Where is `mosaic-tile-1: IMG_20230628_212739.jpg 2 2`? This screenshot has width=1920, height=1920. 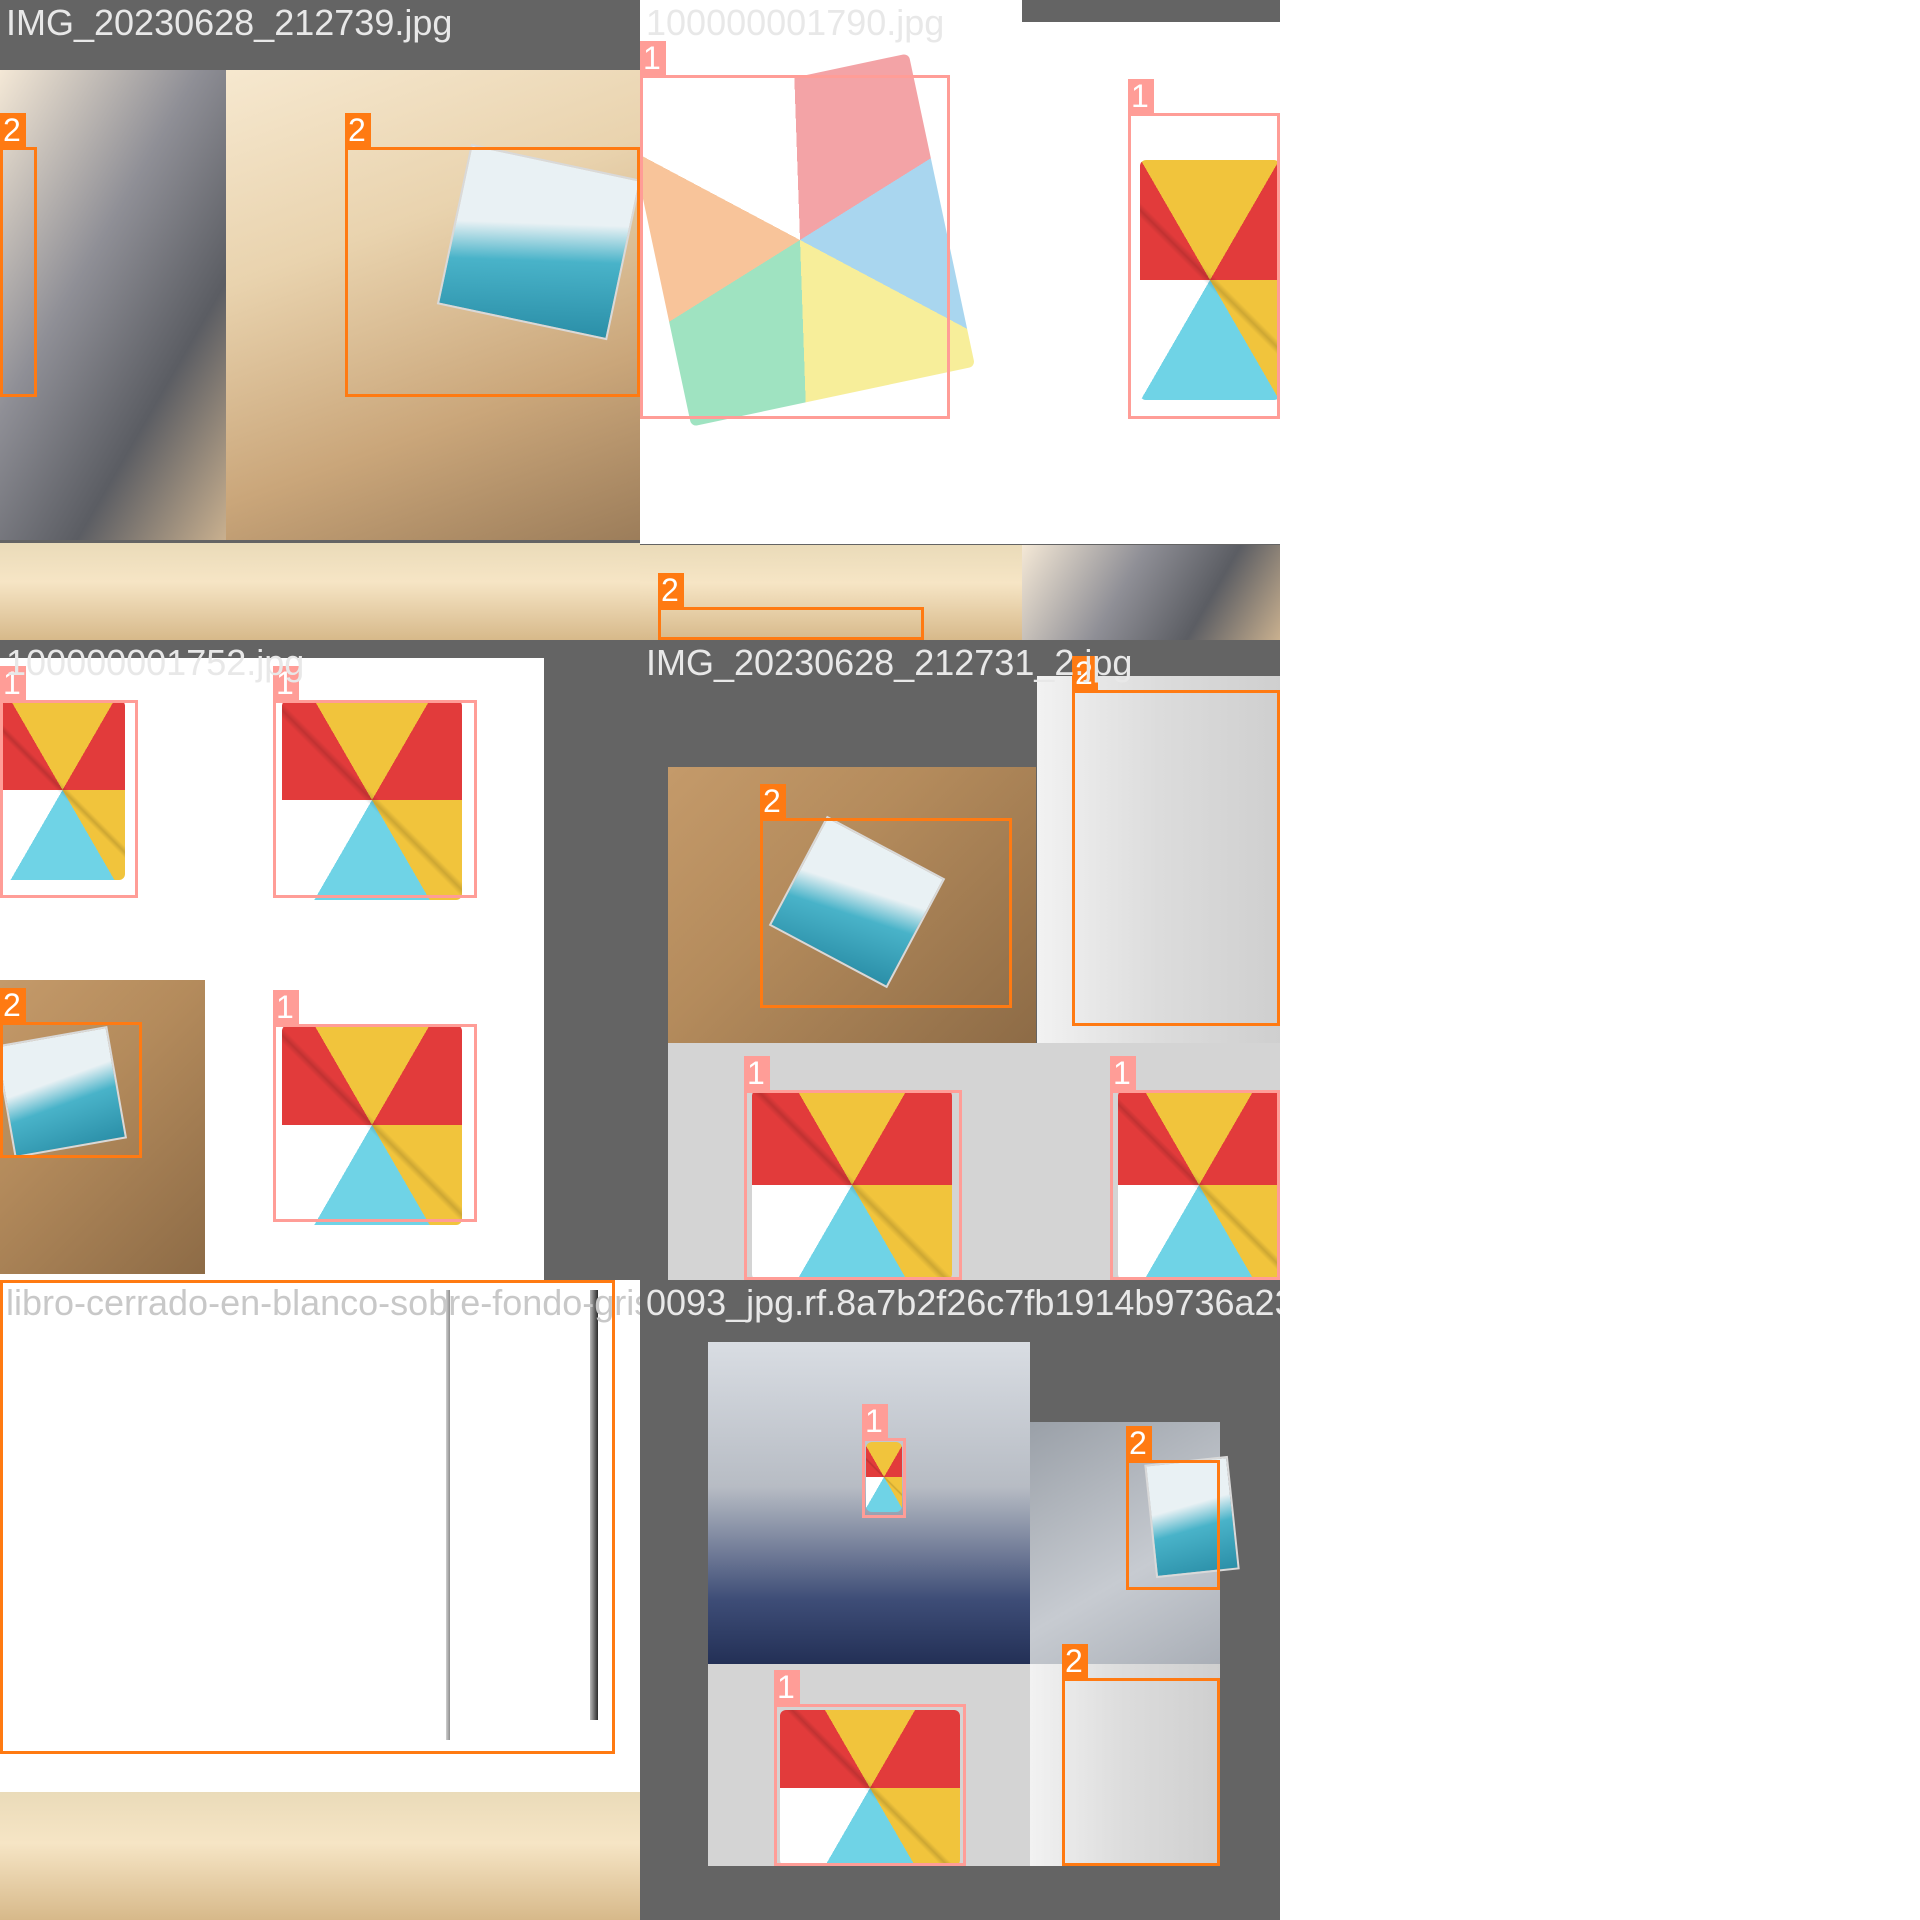
mosaic-tile-1: IMG_20230628_212739.jpg 2 2 is located at coordinates (320, 320).